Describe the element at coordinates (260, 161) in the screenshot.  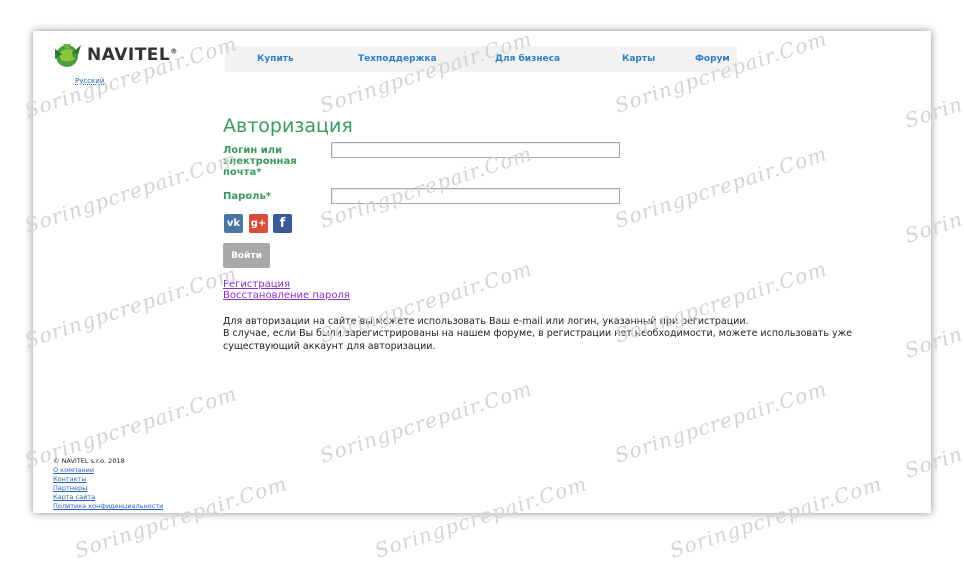
I see `login-label: Логин или электронная почта*` at that location.